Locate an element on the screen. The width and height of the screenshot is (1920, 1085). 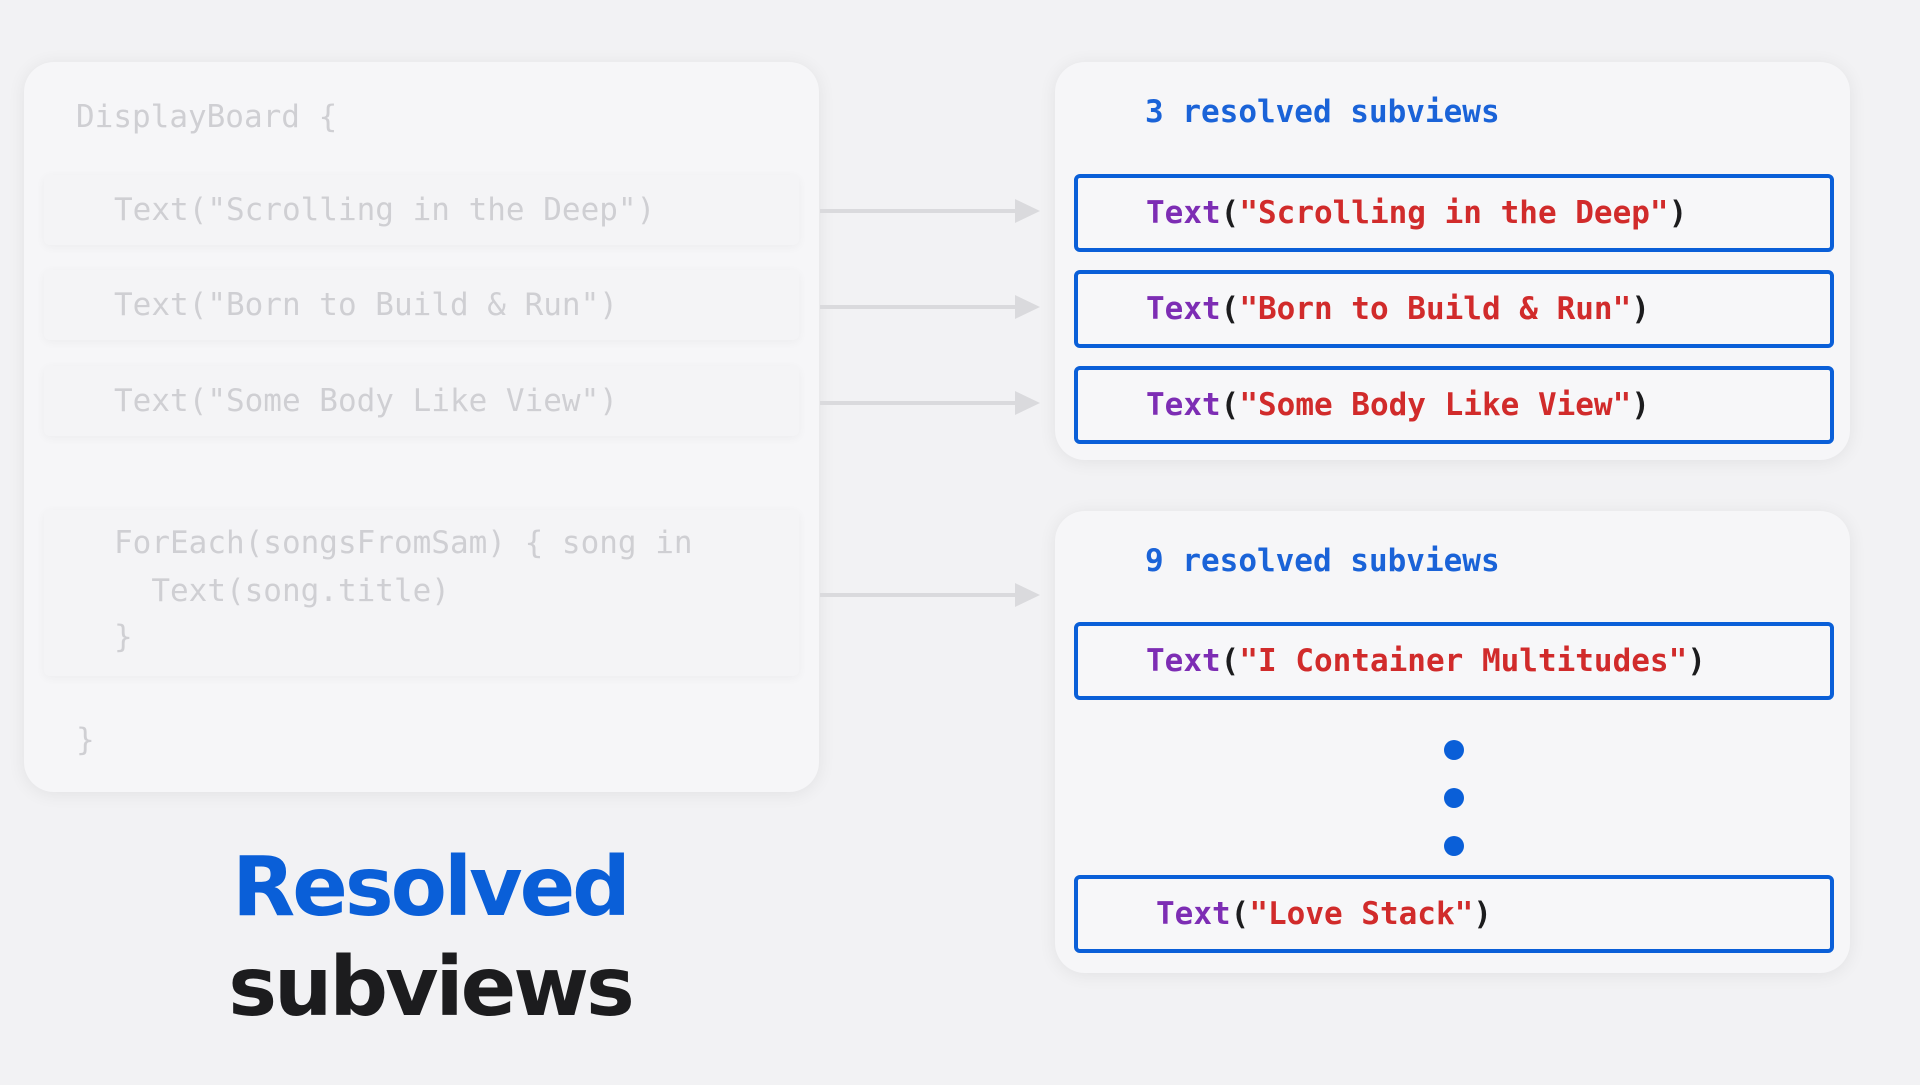
resolved-subview-box: Text("Some Body Like View") is located at coordinates (1454, 405).